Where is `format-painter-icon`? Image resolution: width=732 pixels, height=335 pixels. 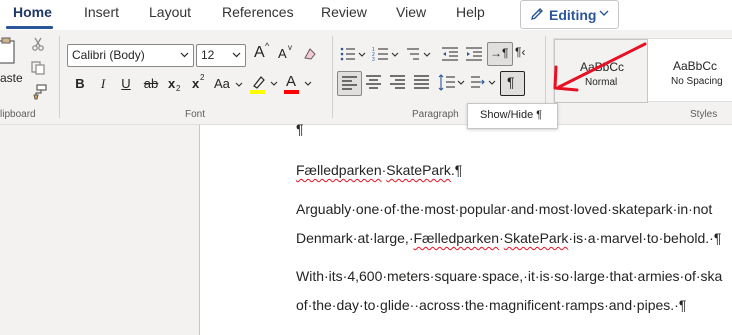
format-painter-icon is located at coordinates (39, 92).